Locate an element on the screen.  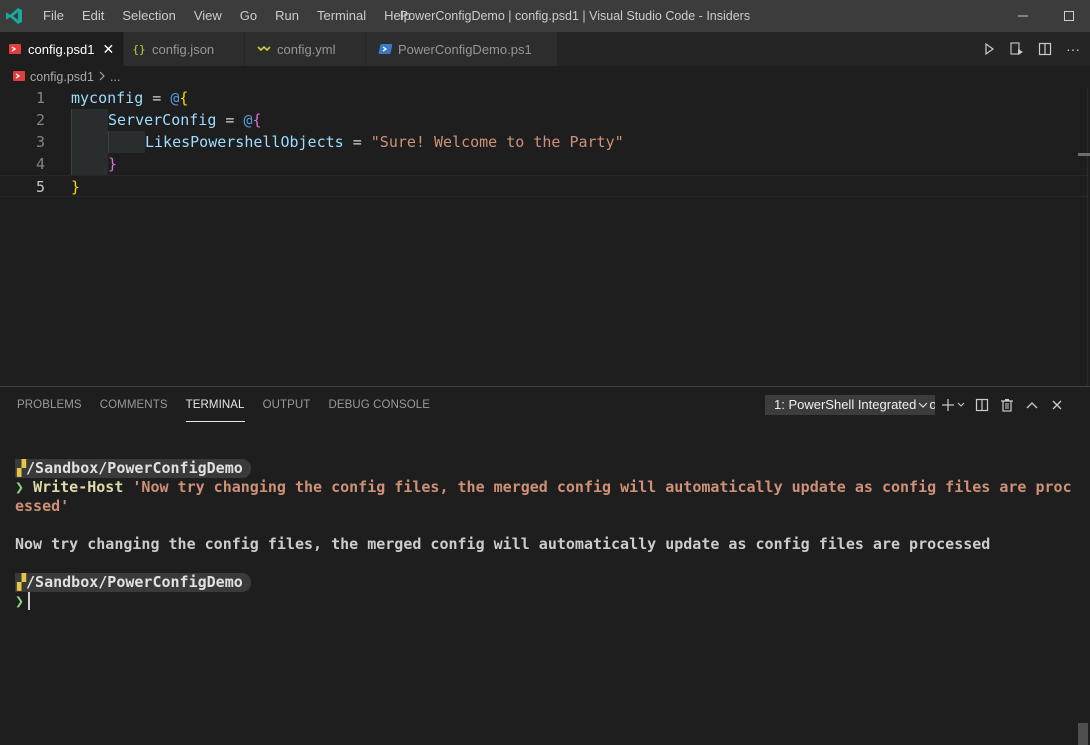
close-icon: ✕ is located at coordinates (109, 49).